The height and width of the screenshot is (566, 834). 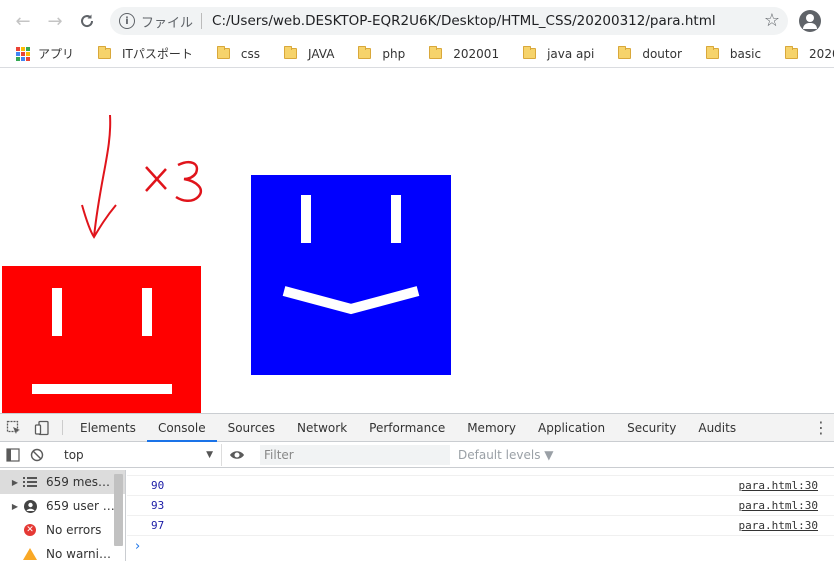 What do you see at coordinates (821, 427) in the screenshot?
I see `more-options-icon: ⋮` at bounding box center [821, 427].